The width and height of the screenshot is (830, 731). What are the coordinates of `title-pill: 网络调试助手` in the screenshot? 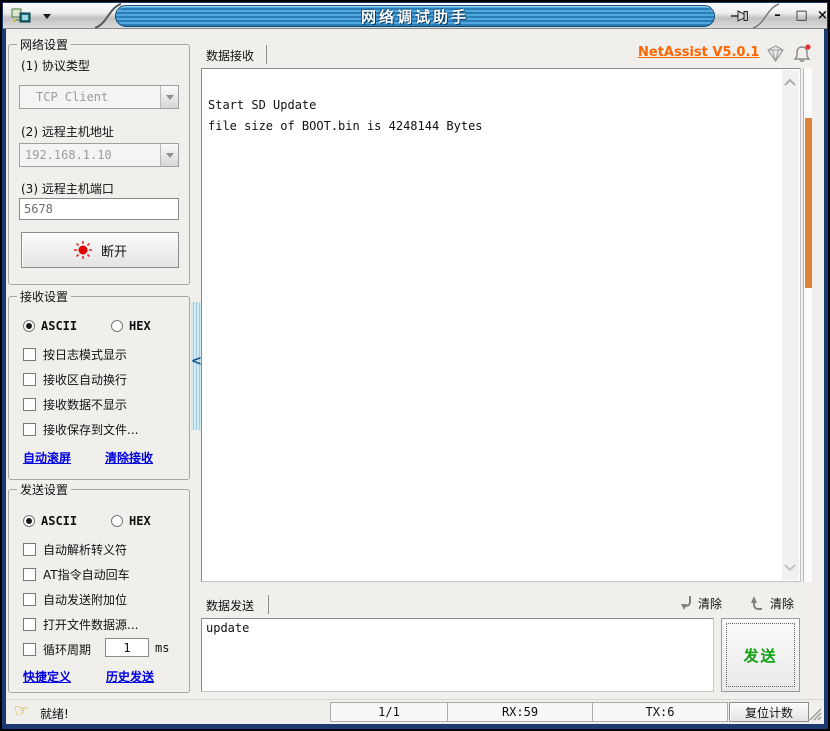 It's located at (415, 16).